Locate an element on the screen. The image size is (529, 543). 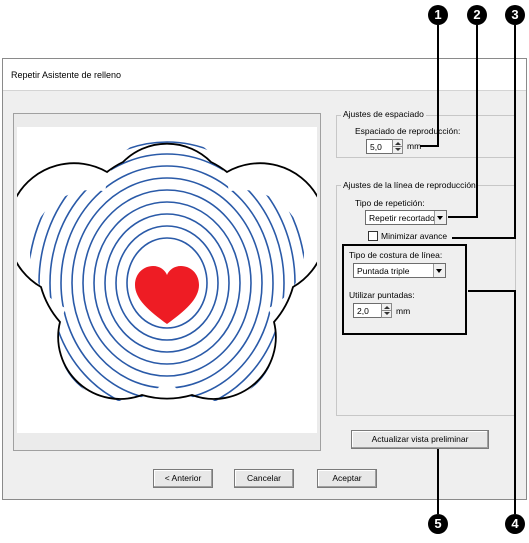
callout-4-leader-h is located at coordinates (492, 291).